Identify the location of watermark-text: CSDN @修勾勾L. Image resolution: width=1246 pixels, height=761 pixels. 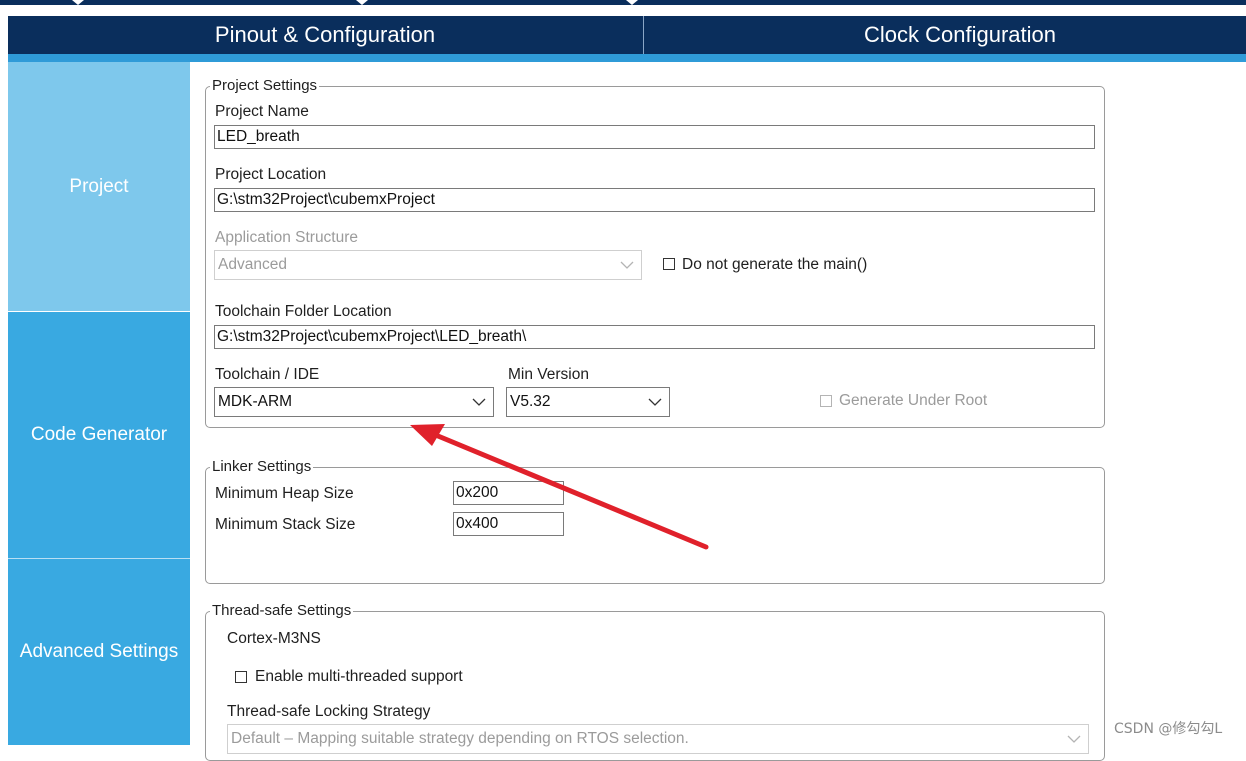
(1168, 728).